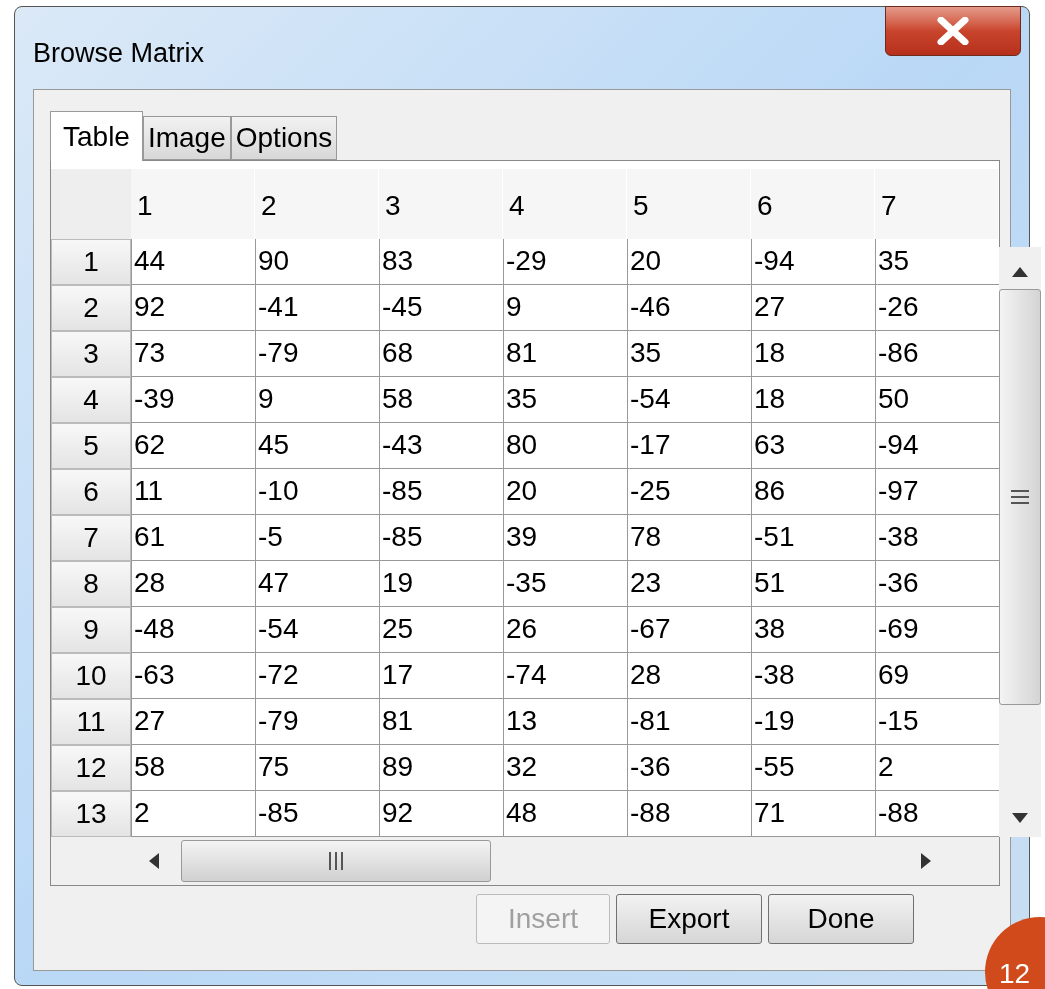 The height and width of the screenshot is (989, 1045). Describe the element at coordinates (441, 676) in the screenshot. I see `table-cell: 17` at that location.